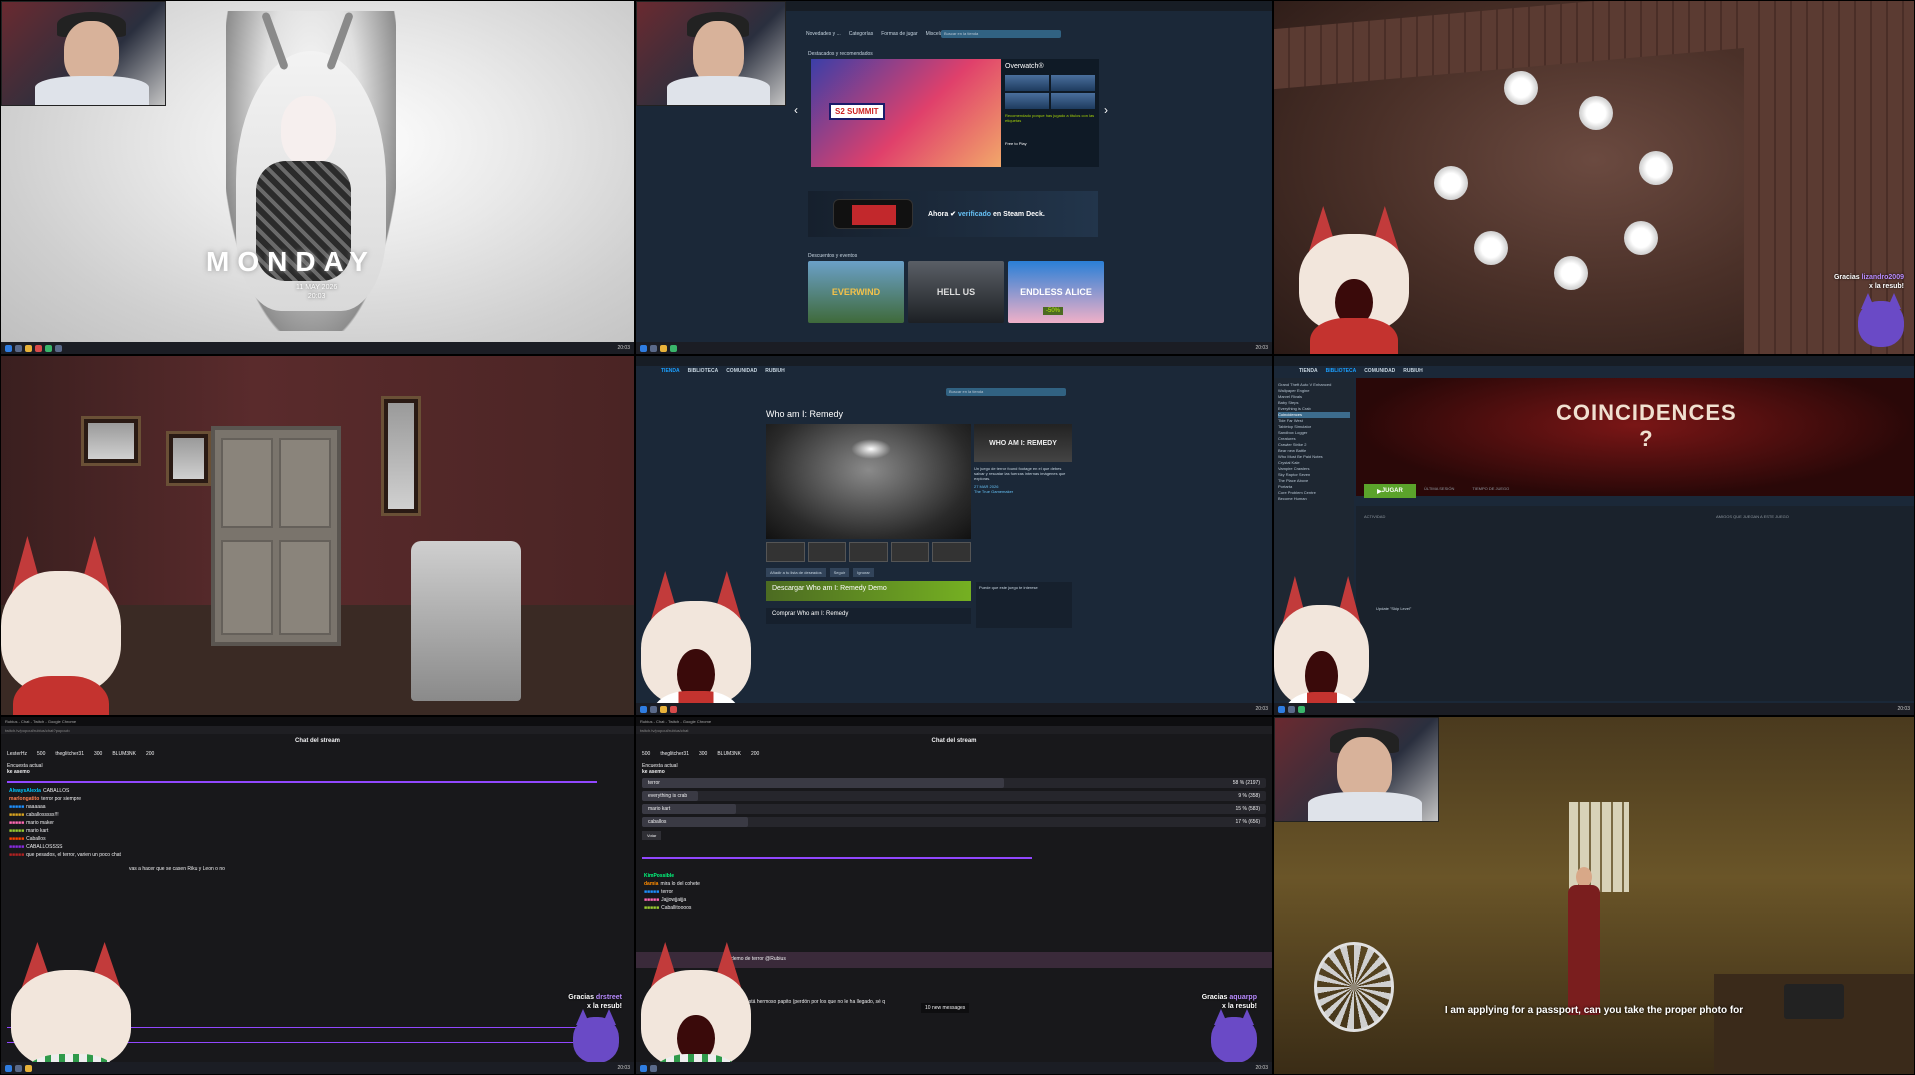 The height and width of the screenshot is (1075, 1915). I want to click on poll-option: terror 58 % (2197), so click(954, 783).